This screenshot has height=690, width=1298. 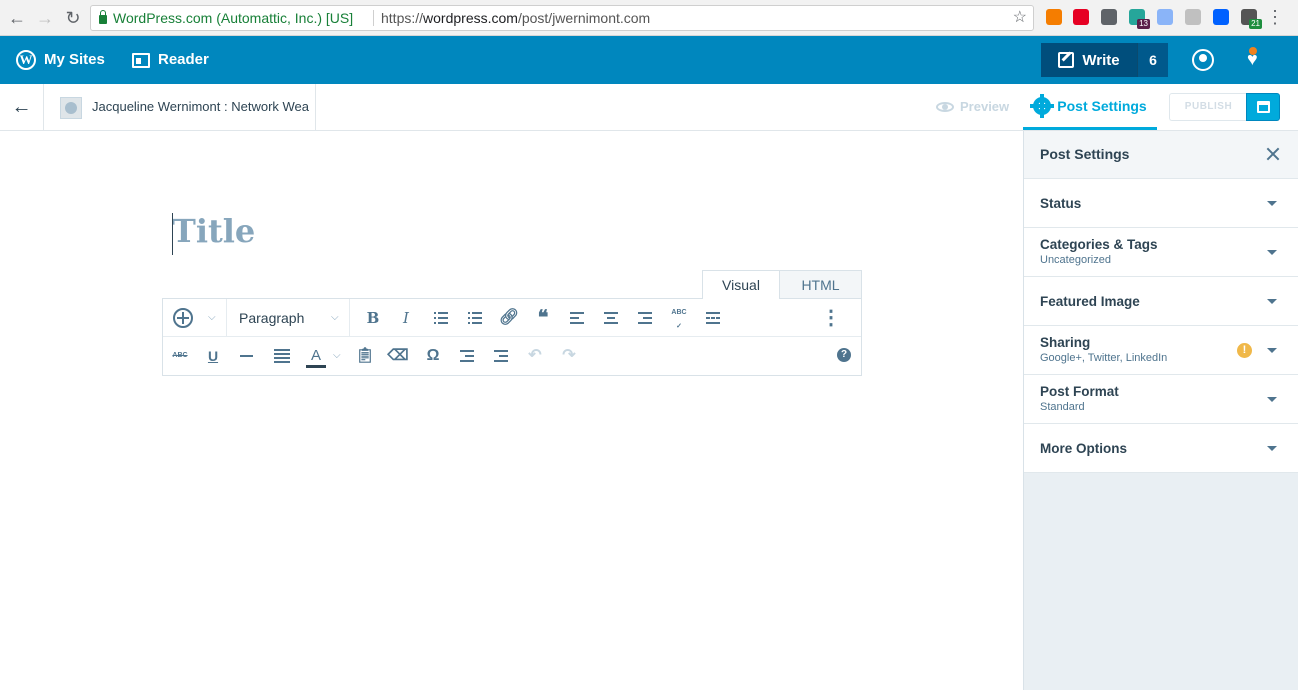 What do you see at coordinates (213, 231) in the screenshot?
I see `post-title-input: Title` at bounding box center [213, 231].